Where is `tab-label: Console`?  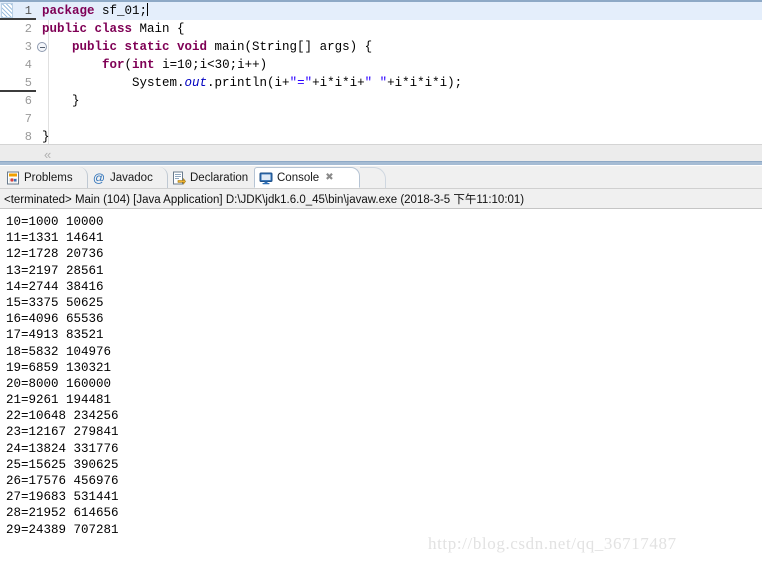 tab-label: Console is located at coordinates (298, 177).